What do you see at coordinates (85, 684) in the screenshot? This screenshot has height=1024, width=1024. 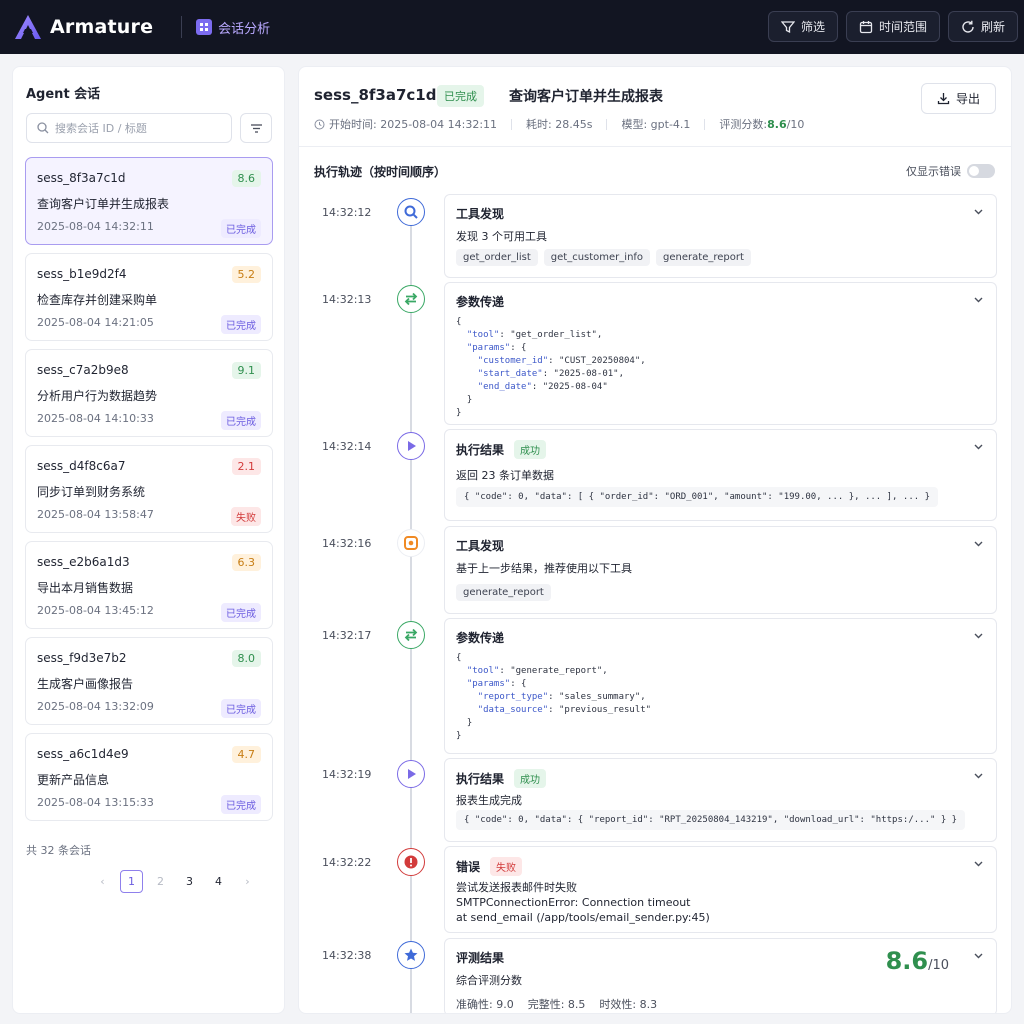 I see `session-title: 生成客户画像报告` at bounding box center [85, 684].